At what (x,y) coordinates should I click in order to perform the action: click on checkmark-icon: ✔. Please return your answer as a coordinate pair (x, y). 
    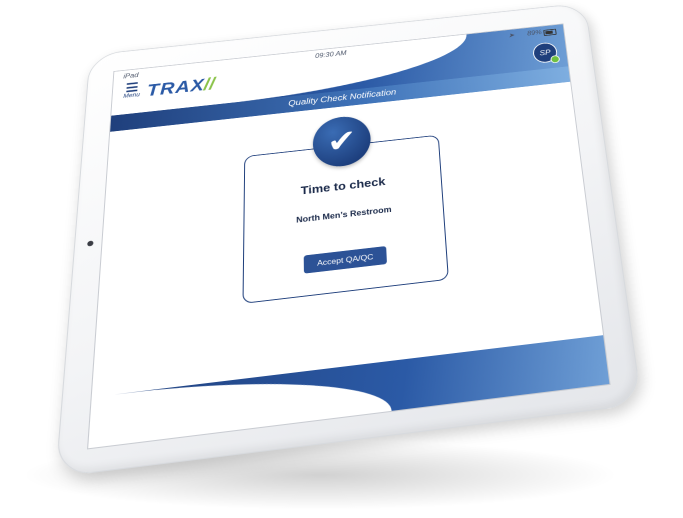
    Looking at the image, I should click on (342, 141).